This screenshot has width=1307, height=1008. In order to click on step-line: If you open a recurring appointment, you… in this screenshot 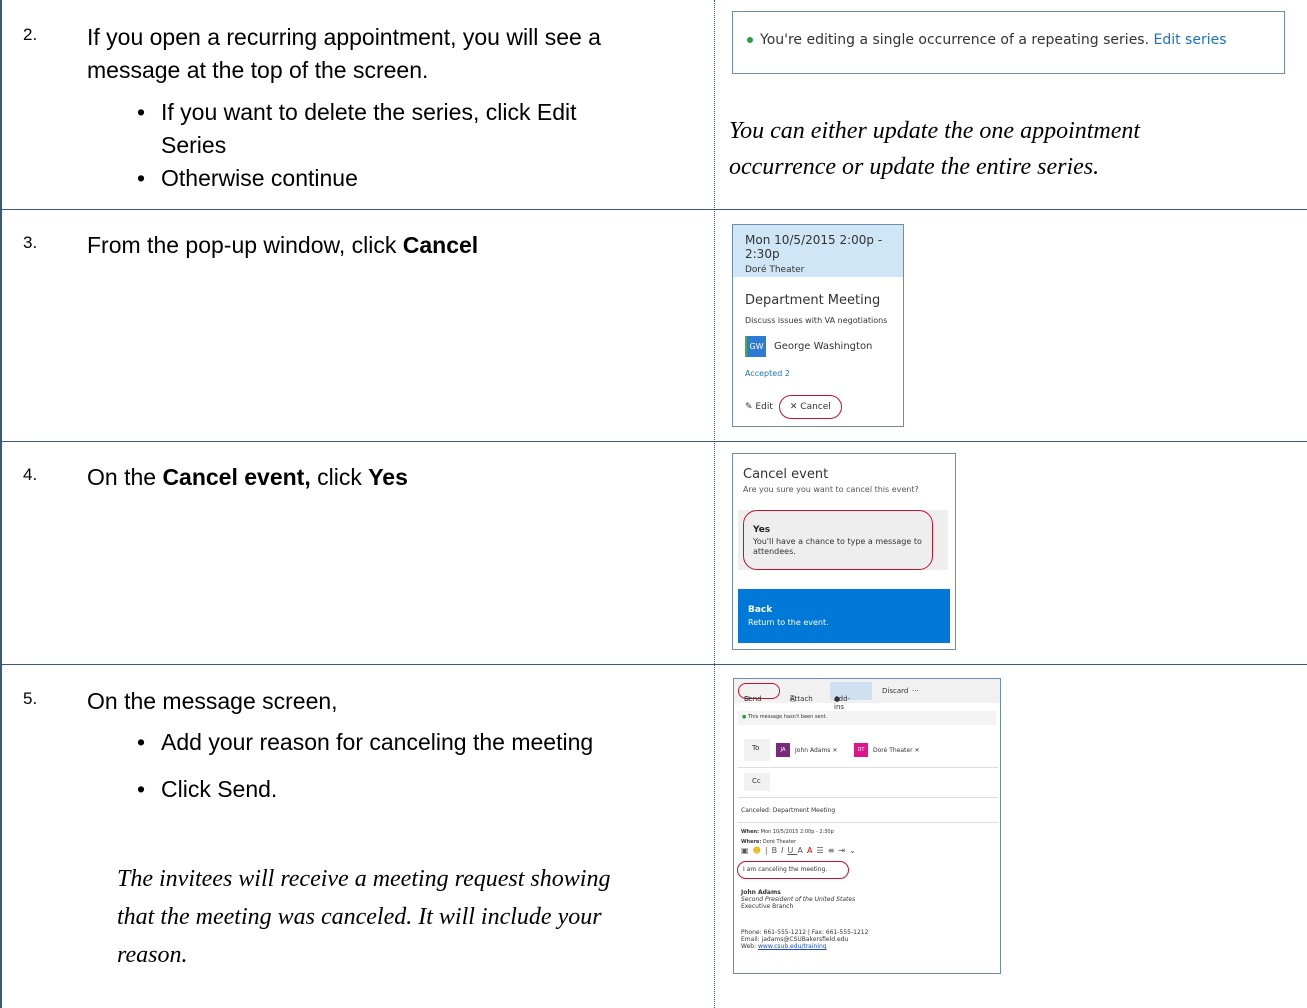, I will do `click(344, 37)`.